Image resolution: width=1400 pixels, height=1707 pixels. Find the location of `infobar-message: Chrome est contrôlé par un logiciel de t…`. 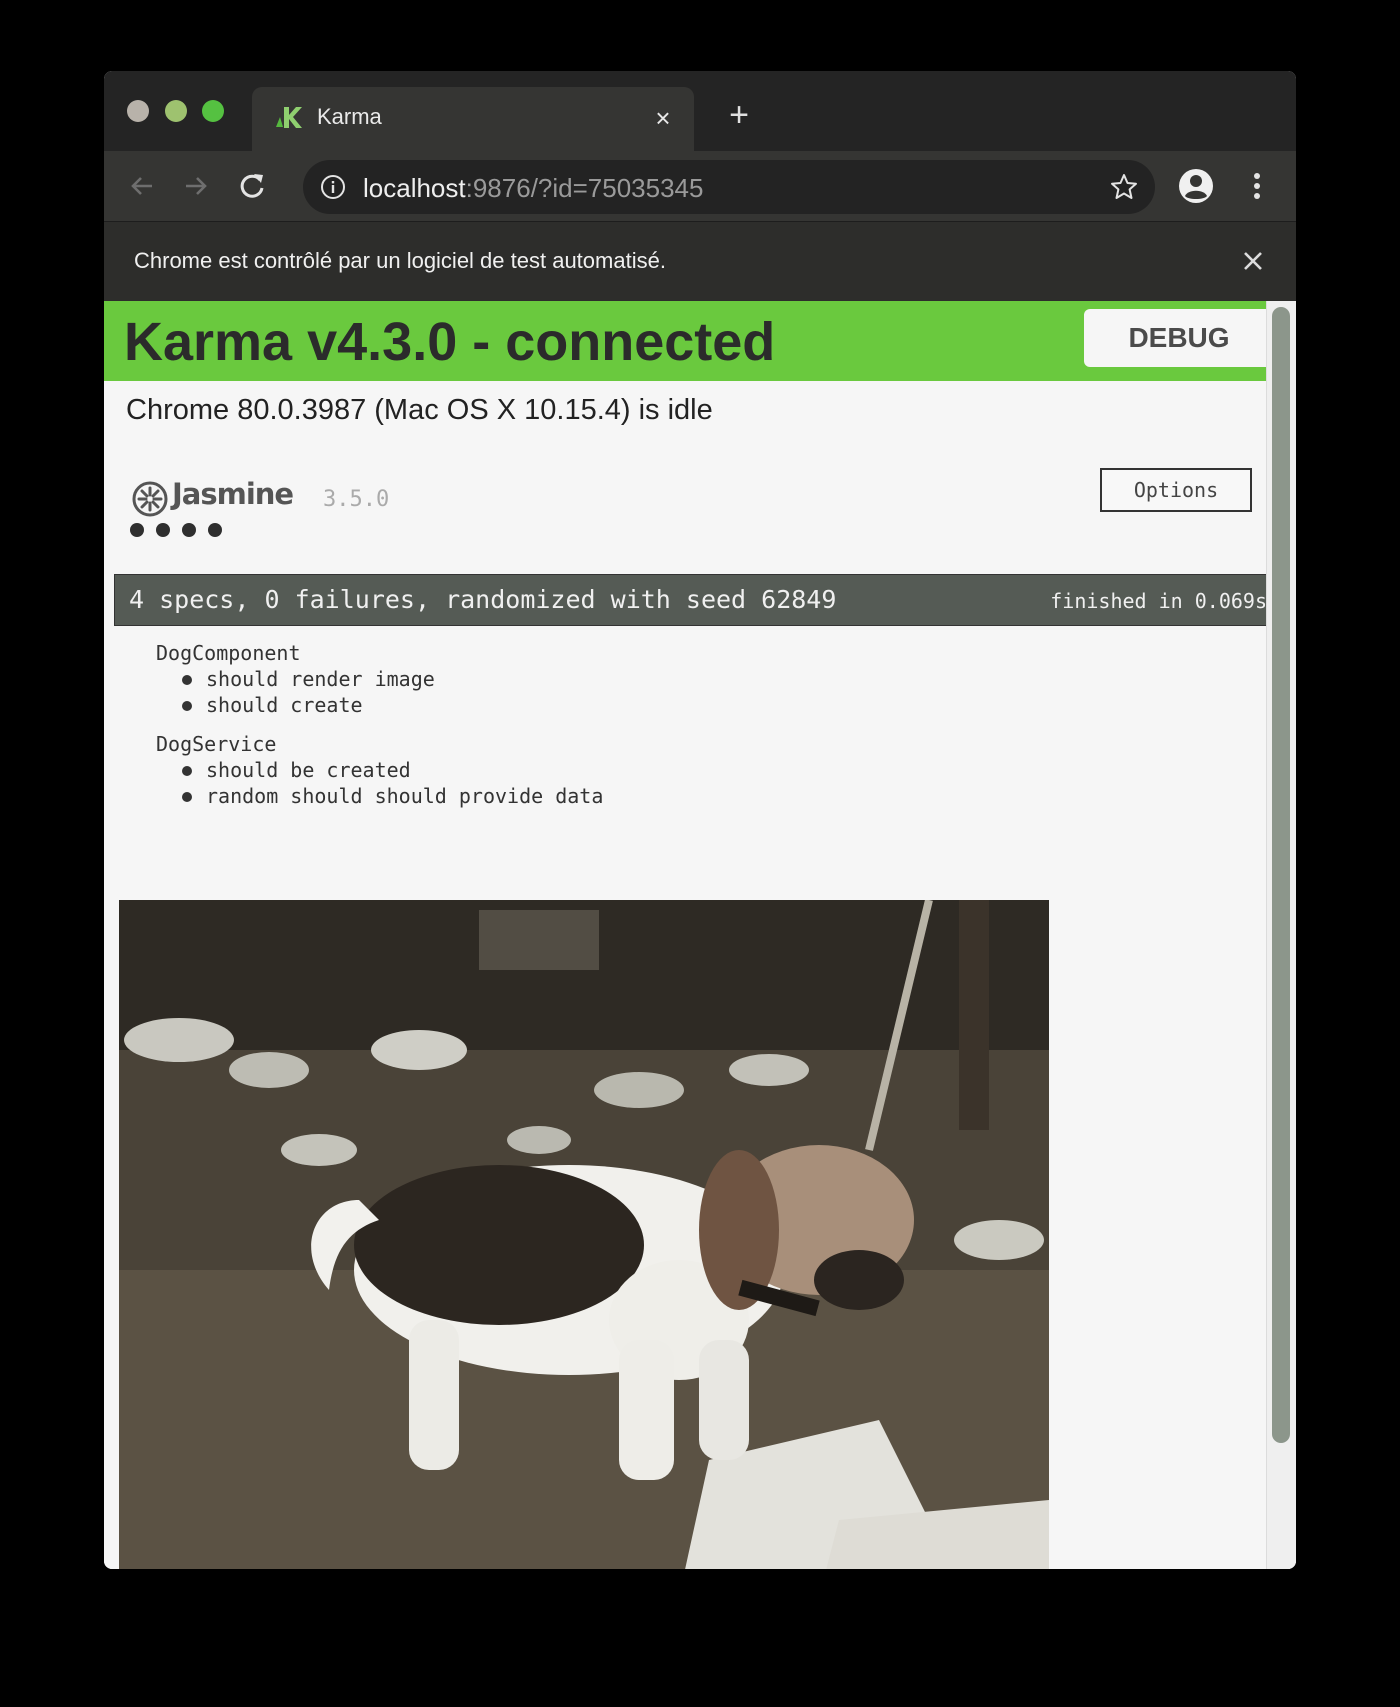

infobar-message: Chrome est contrôlé par un logiciel de t… is located at coordinates (400, 260).